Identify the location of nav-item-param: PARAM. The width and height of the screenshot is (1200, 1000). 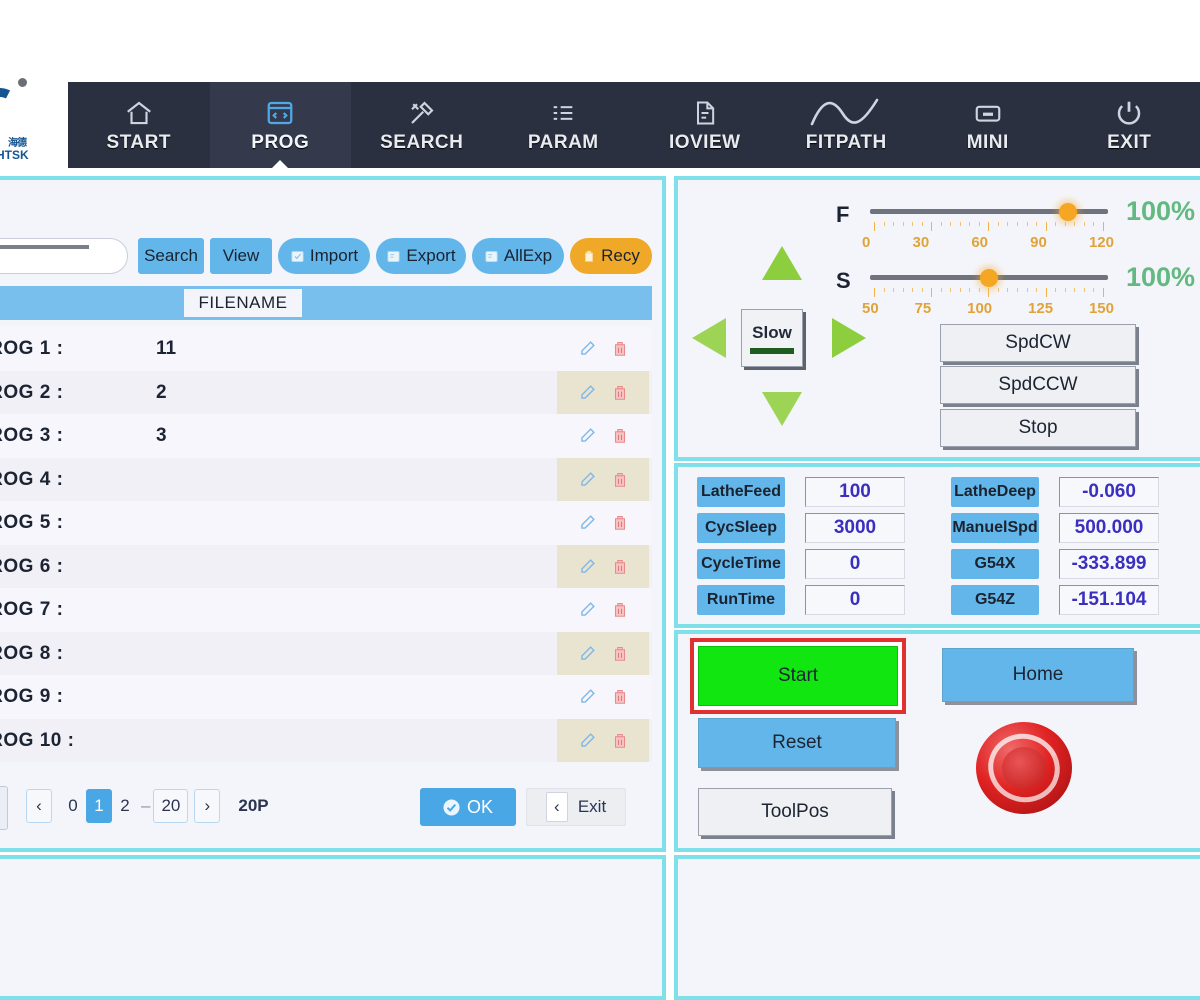
(564, 125).